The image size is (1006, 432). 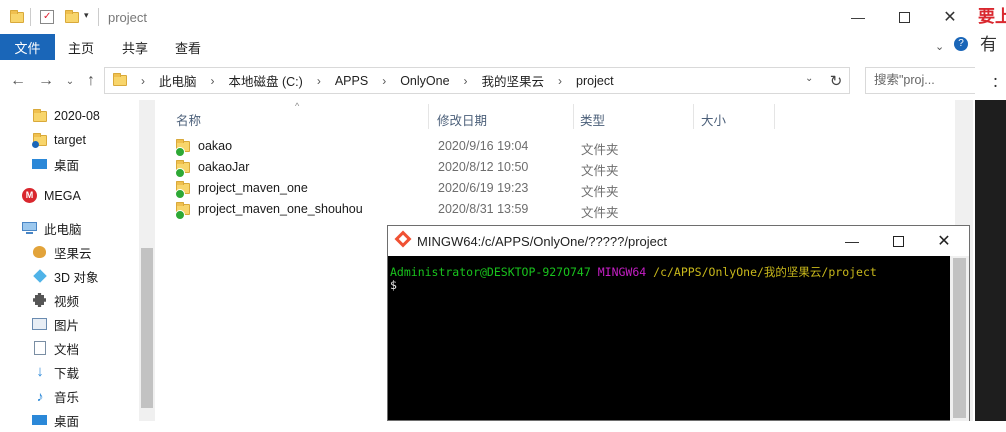 What do you see at coordinates (961, 44) in the screenshot?
I see `help-icon: ?` at bounding box center [961, 44].